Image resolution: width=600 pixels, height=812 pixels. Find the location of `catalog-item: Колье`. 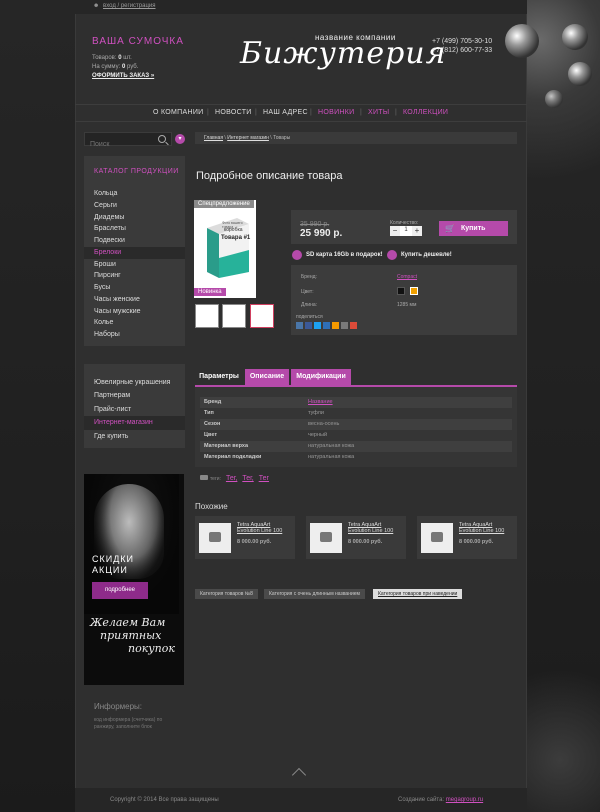

catalog-item: Колье is located at coordinates (134, 323).